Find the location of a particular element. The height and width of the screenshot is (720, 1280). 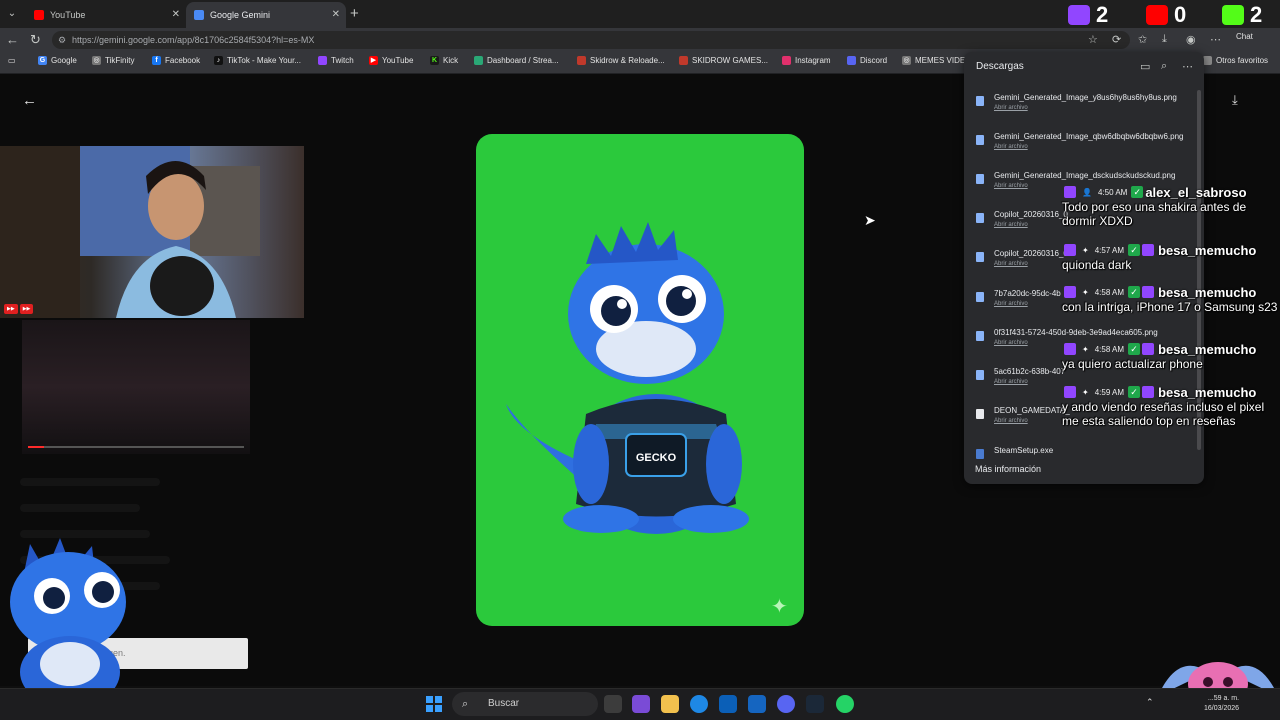

microsoft-store-icon is located at coordinates (728, 704).